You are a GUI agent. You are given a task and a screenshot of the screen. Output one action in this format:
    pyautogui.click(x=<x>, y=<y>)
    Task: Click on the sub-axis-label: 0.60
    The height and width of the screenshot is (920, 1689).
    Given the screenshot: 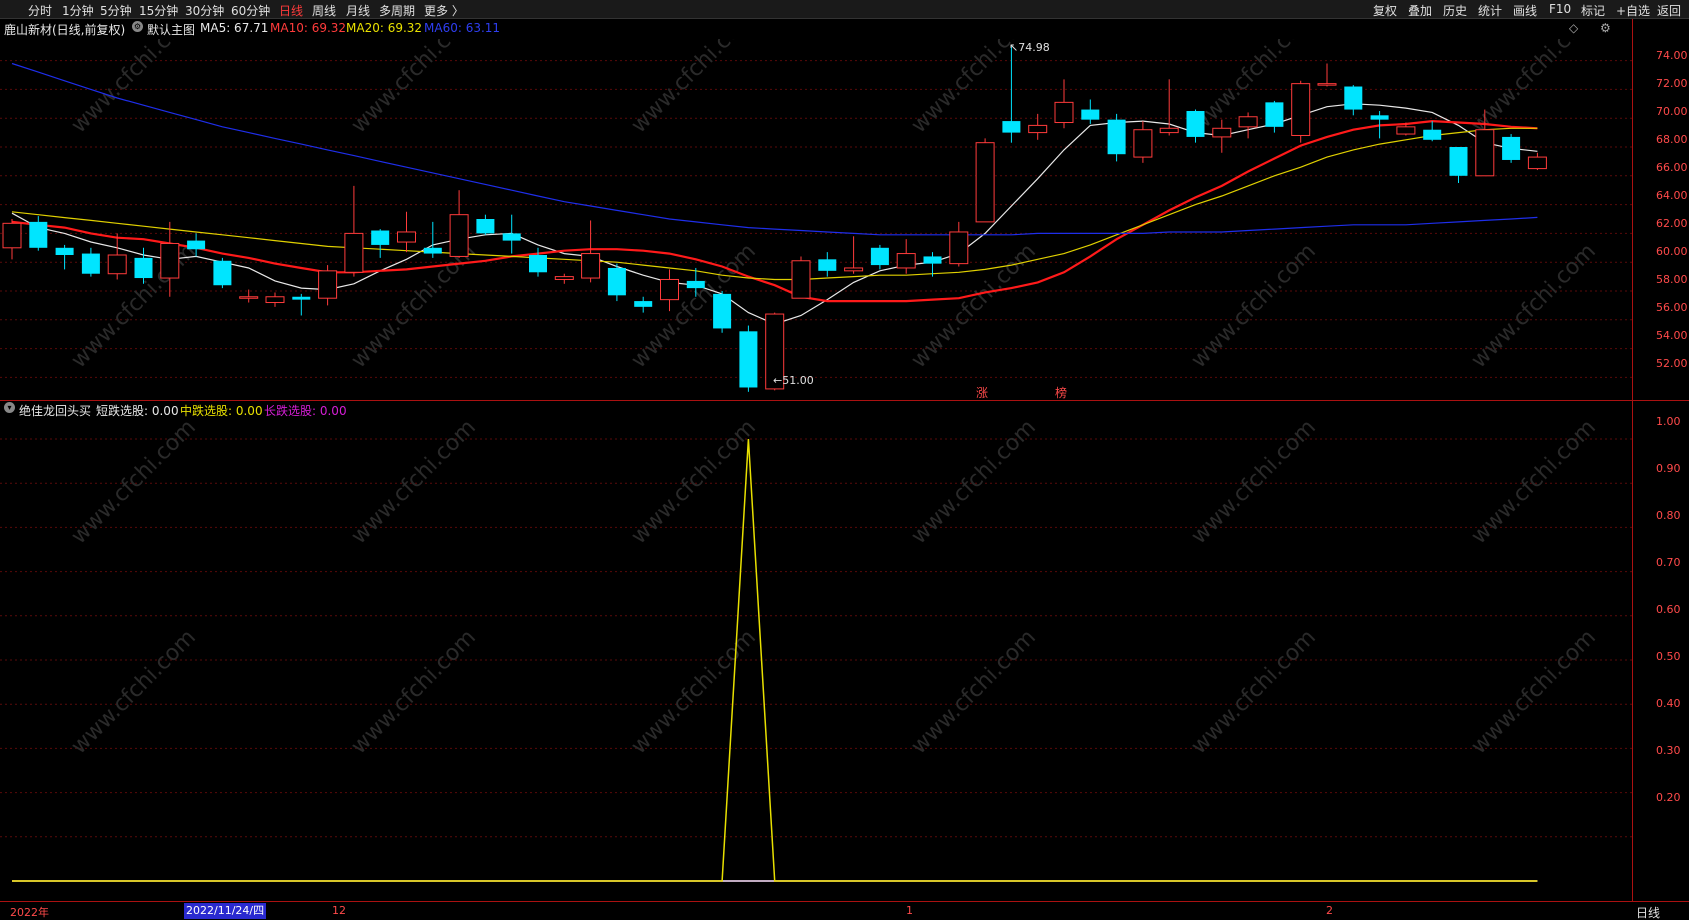 What is the action you would take?
    pyautogui.click(x=1668, y=609)
    